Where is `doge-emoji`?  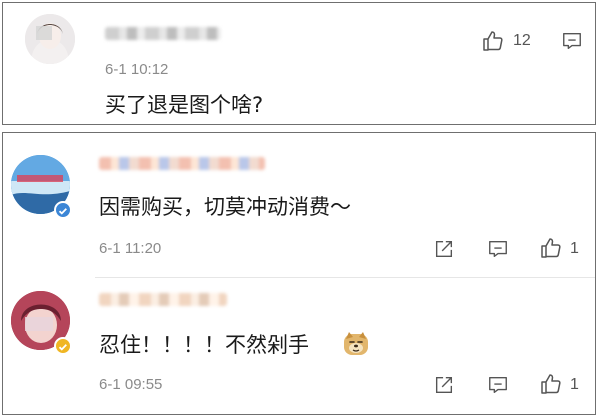 doge-emoji is located at coordinates (356, 344).